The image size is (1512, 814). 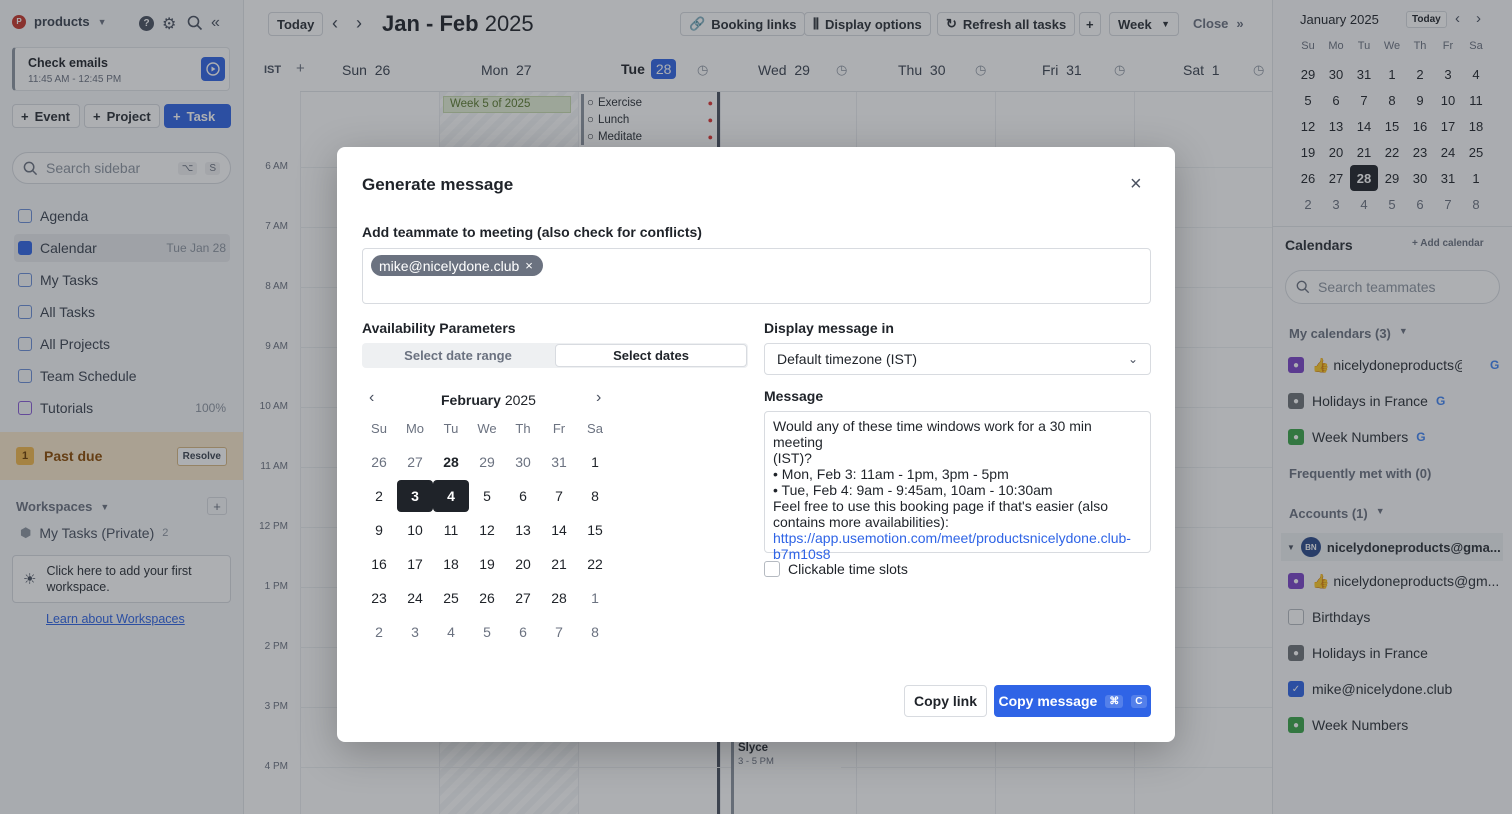 I want to click on teammate-chip: mike@nicelydone.club ×, so click(x=457, y=265).